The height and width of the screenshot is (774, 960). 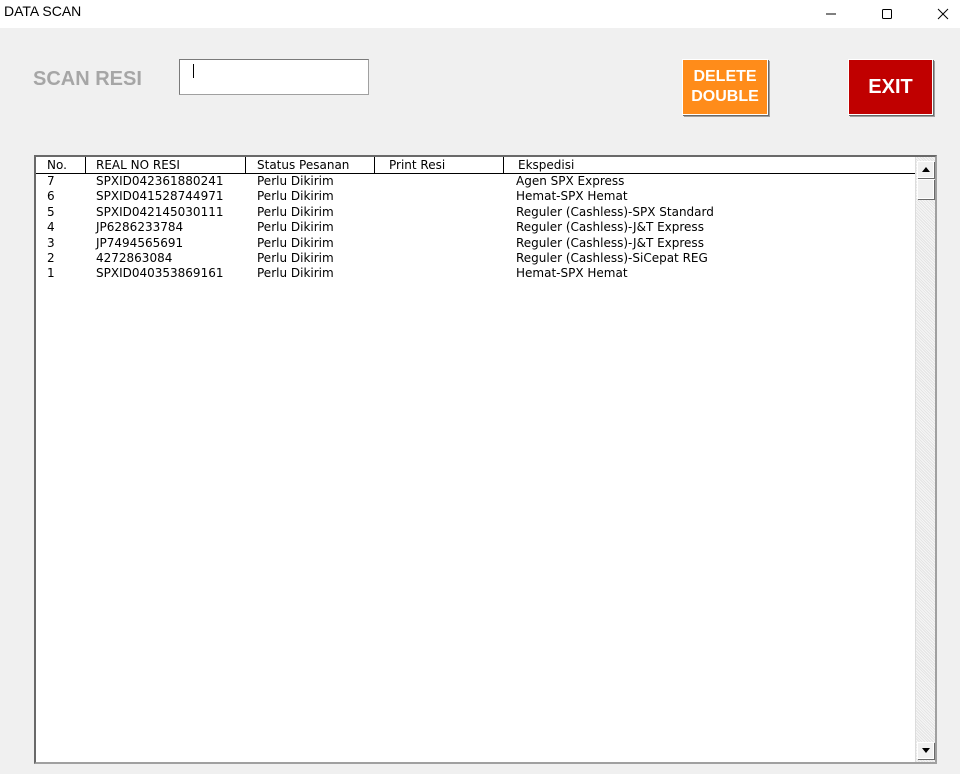 I want to click on scroll-up-button, so click(x=925, y=169).